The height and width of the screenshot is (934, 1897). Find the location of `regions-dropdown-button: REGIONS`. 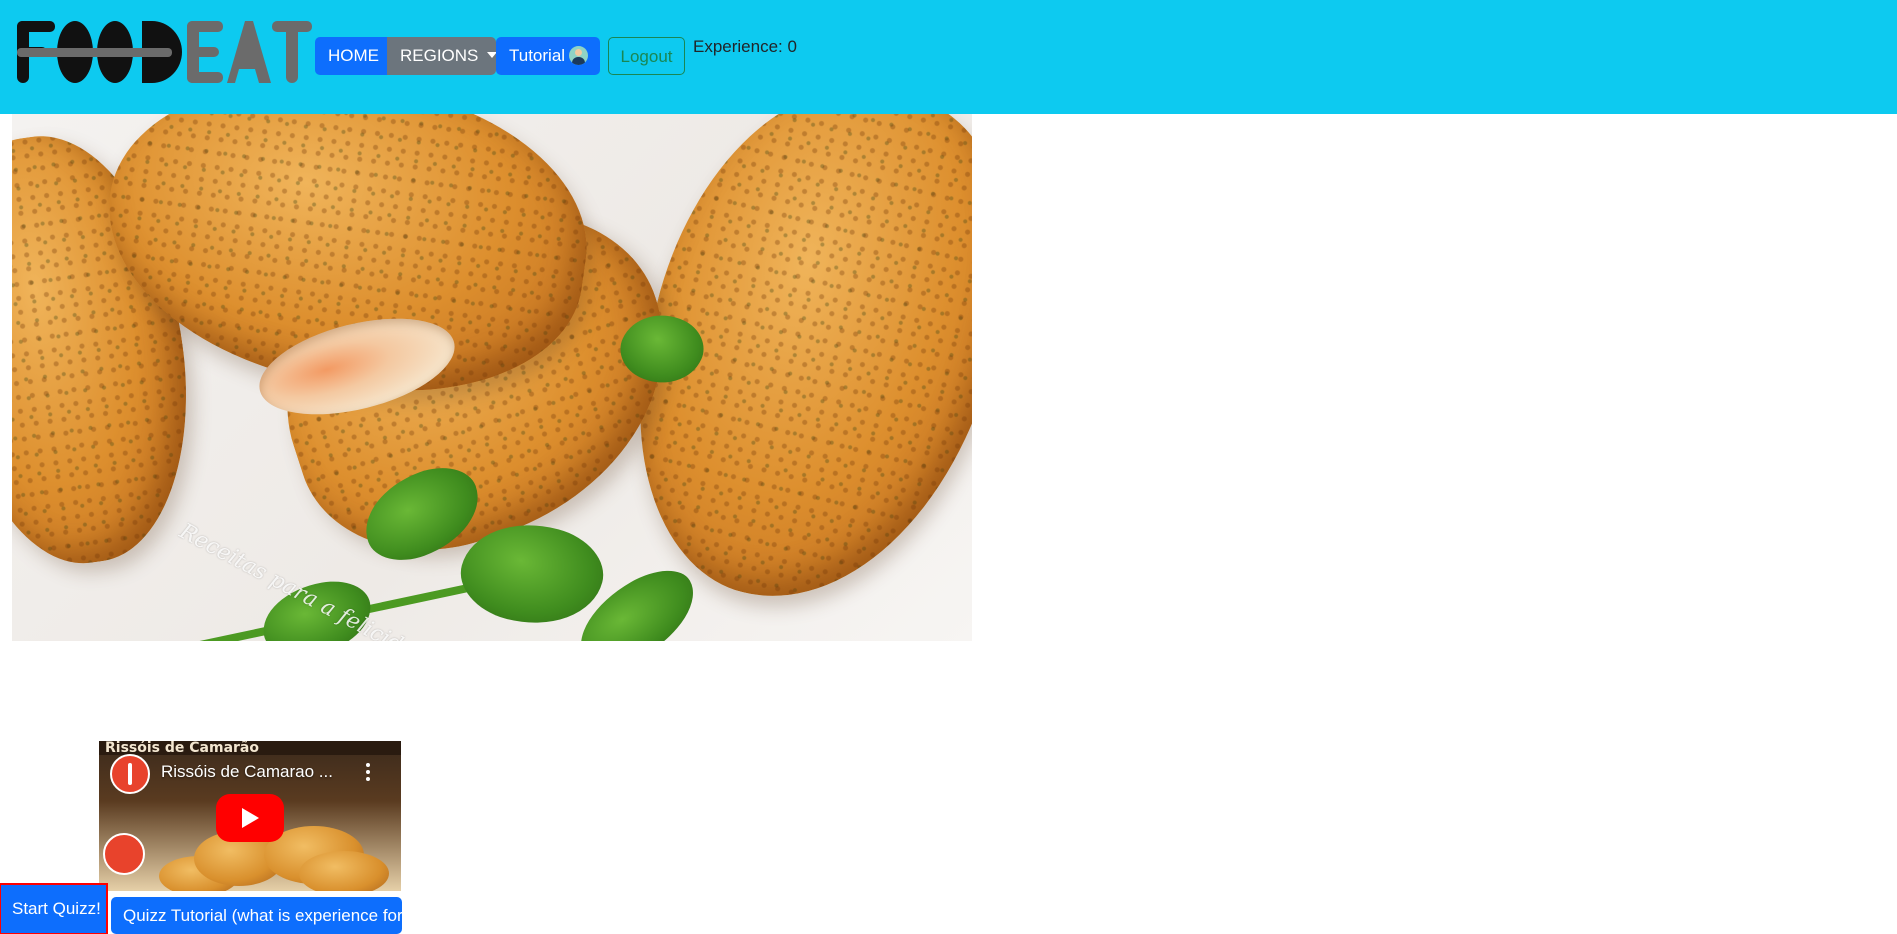

regions-dropdown-button: REGIONS is located at coordinates (442, 56).